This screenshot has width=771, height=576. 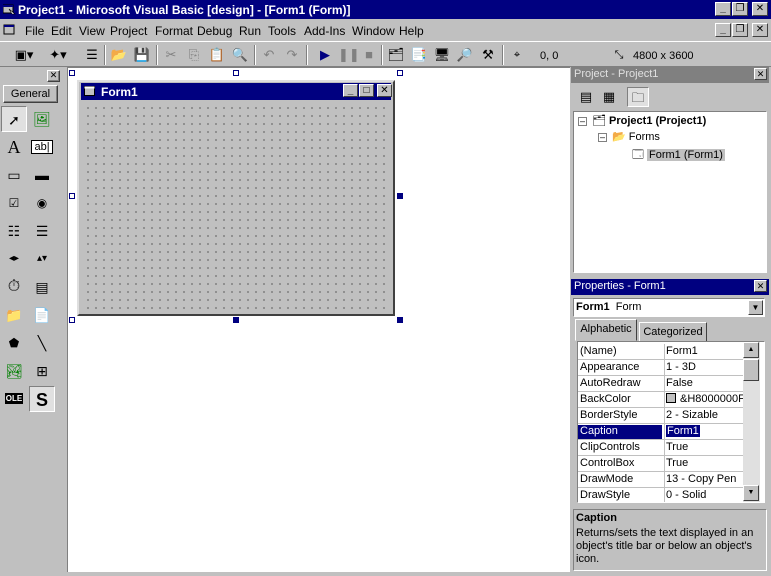 What do you see at coordinates (662, 464) in the screenshot?
I see `property-row: ControlBox True` at bounding box center [662, 464].